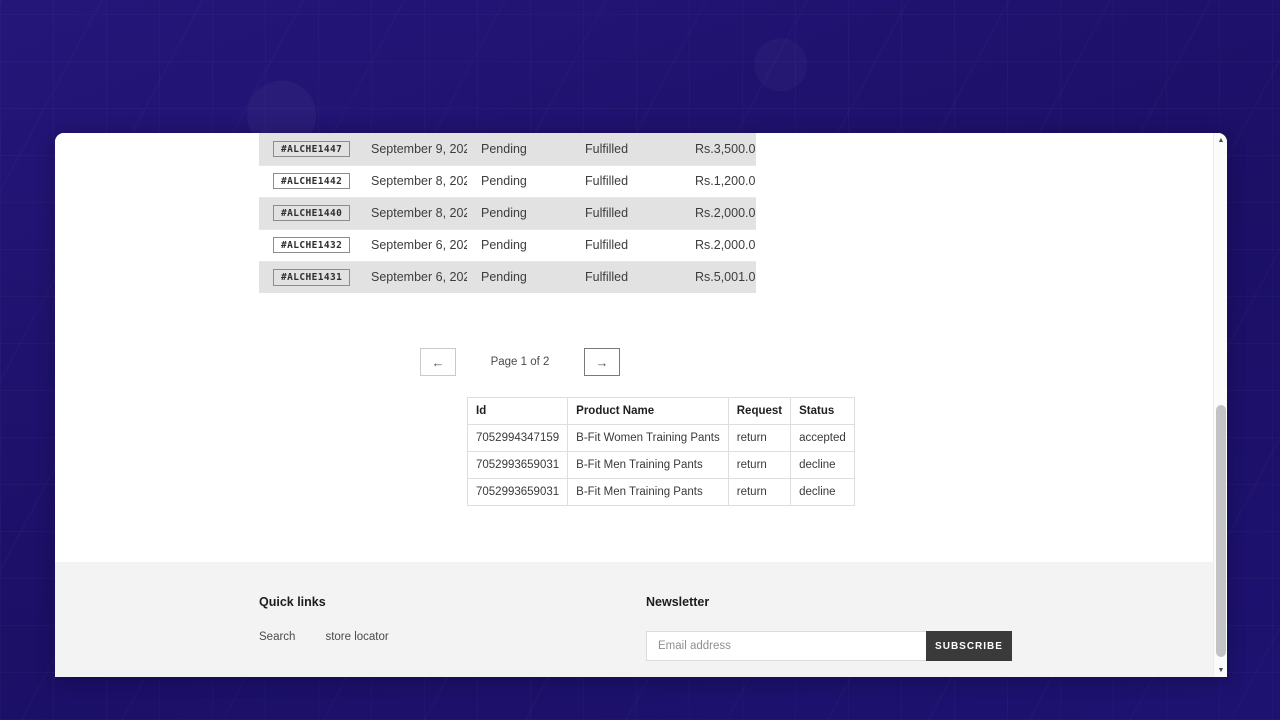  Describe the element at coordinates (786, 646) in the screenshot. I see `email-field` at that location.